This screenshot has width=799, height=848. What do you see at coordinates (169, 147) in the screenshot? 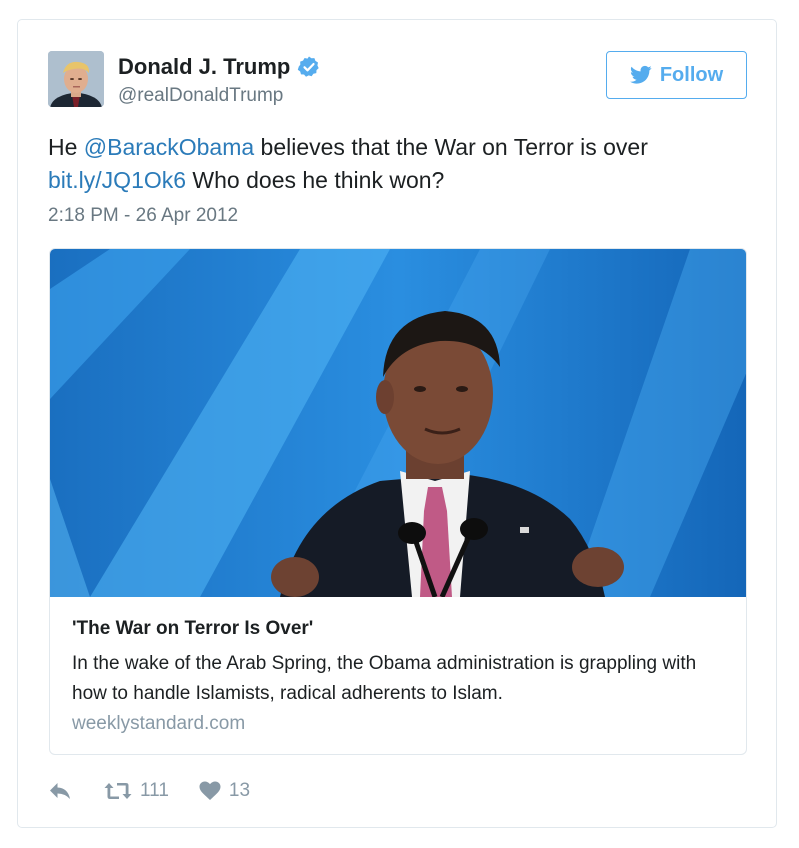
I see `mention-link: @BarackObama` at bounding box center [169, 147].